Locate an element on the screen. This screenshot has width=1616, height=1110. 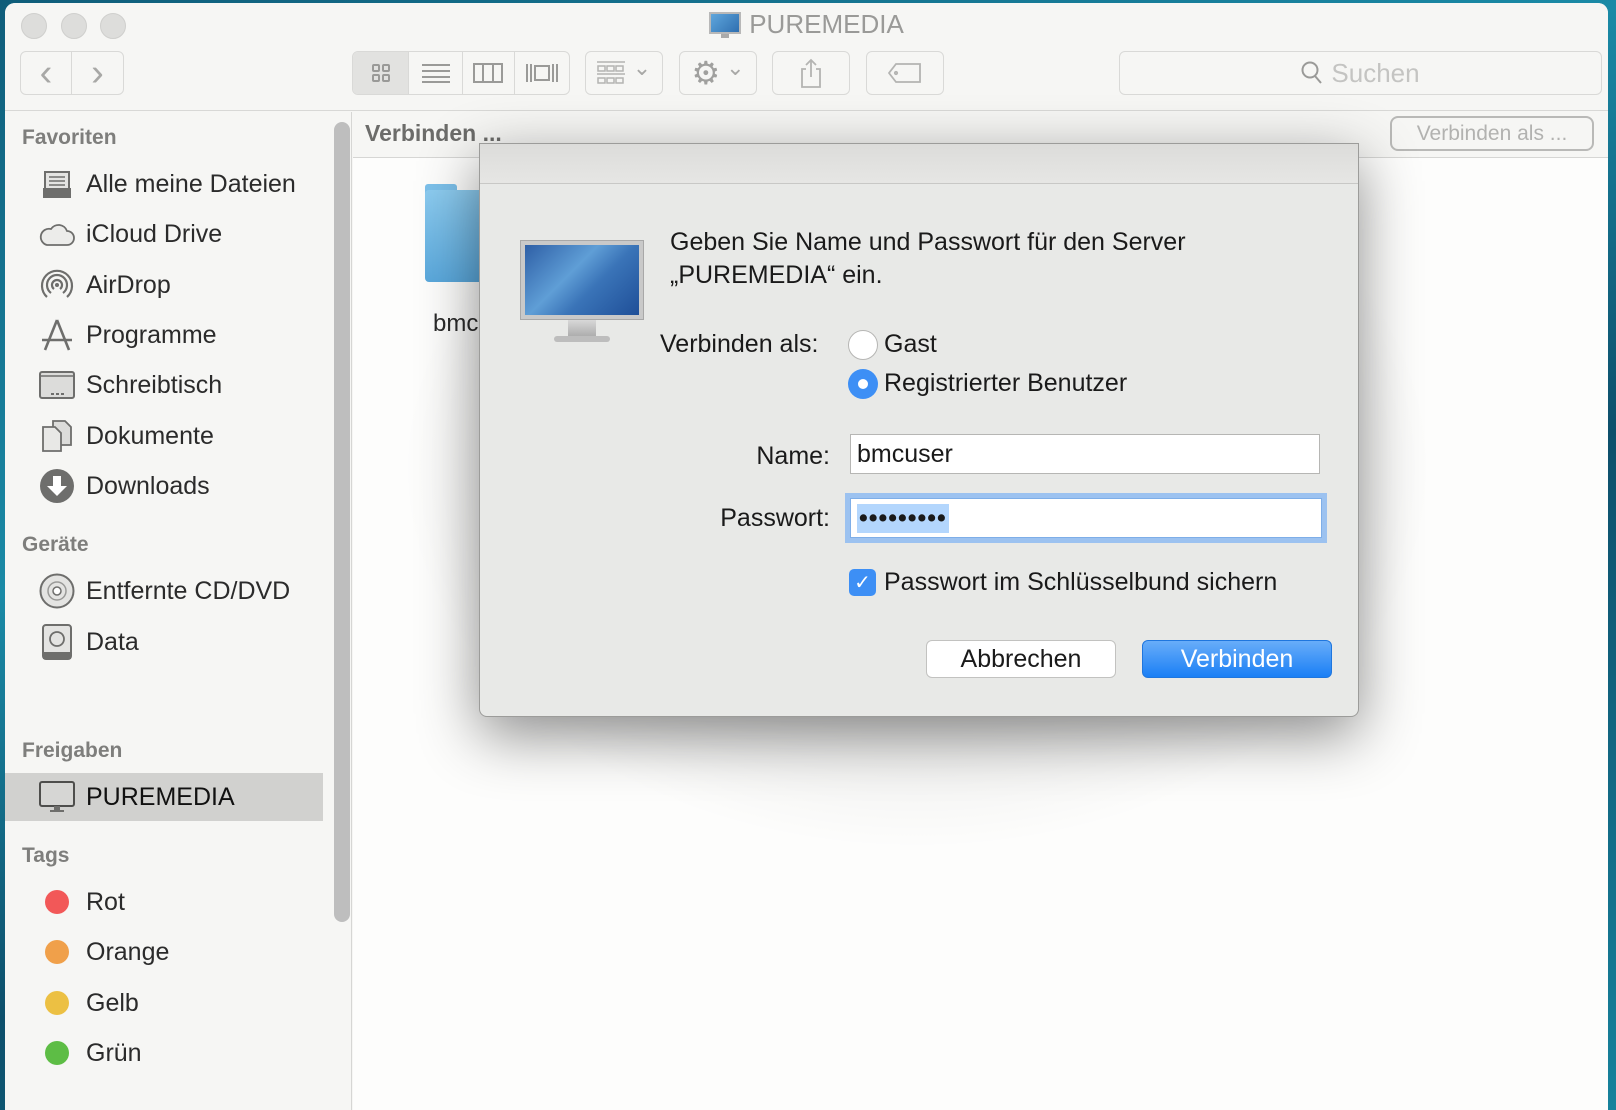
name-label: Name: is located at coordinates (793, 456).